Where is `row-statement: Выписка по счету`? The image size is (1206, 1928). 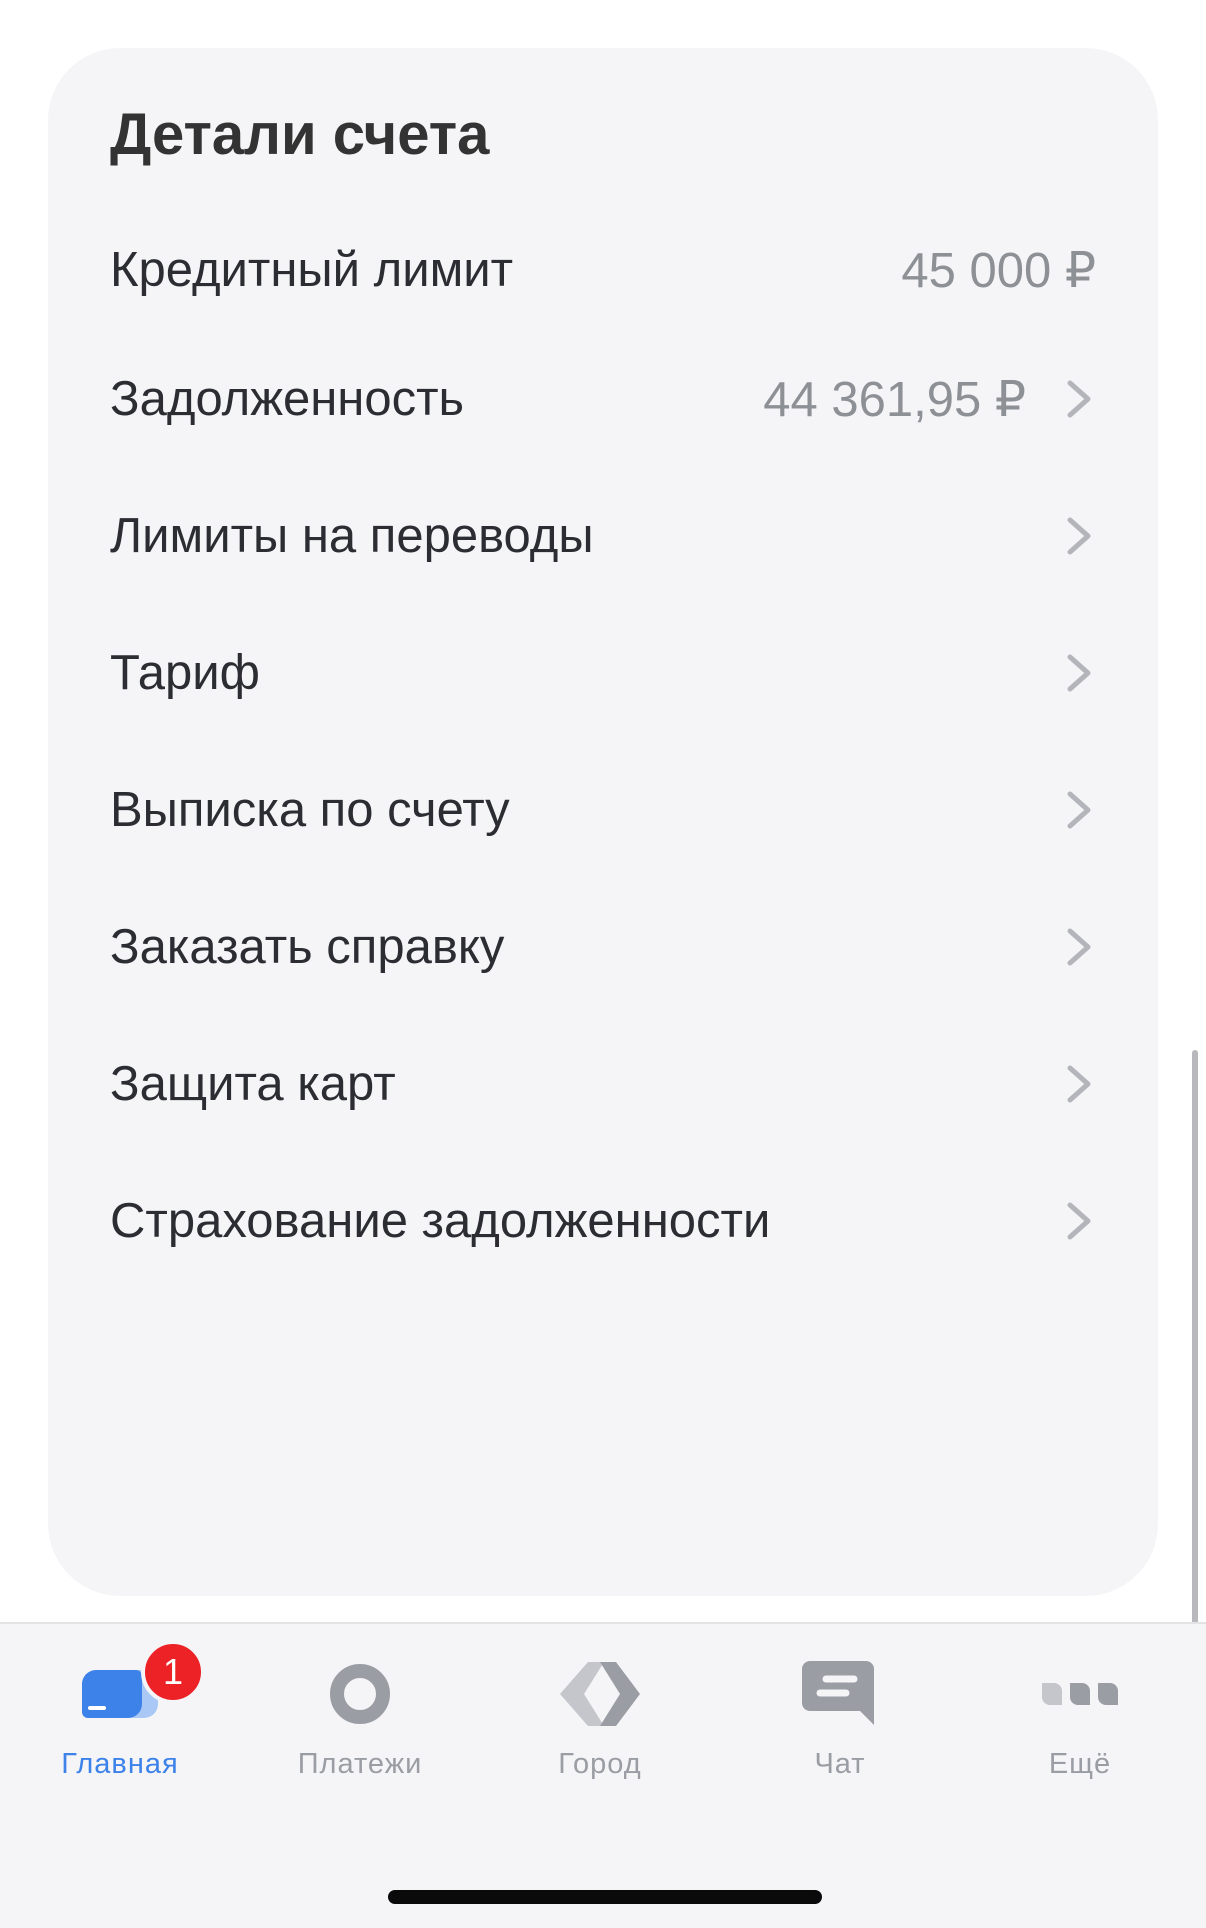
row-statement: Выписка по счету is located at coordinates (603, 810).